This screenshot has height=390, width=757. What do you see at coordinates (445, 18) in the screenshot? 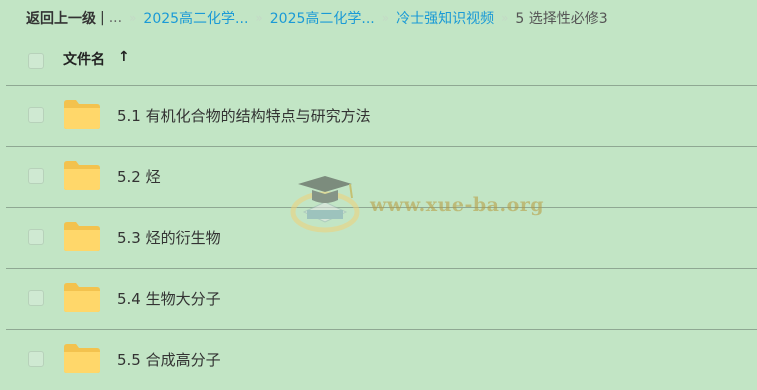
I see `breadcrumb-link: 冷士强知识视频` at bounding box center [445, 18].